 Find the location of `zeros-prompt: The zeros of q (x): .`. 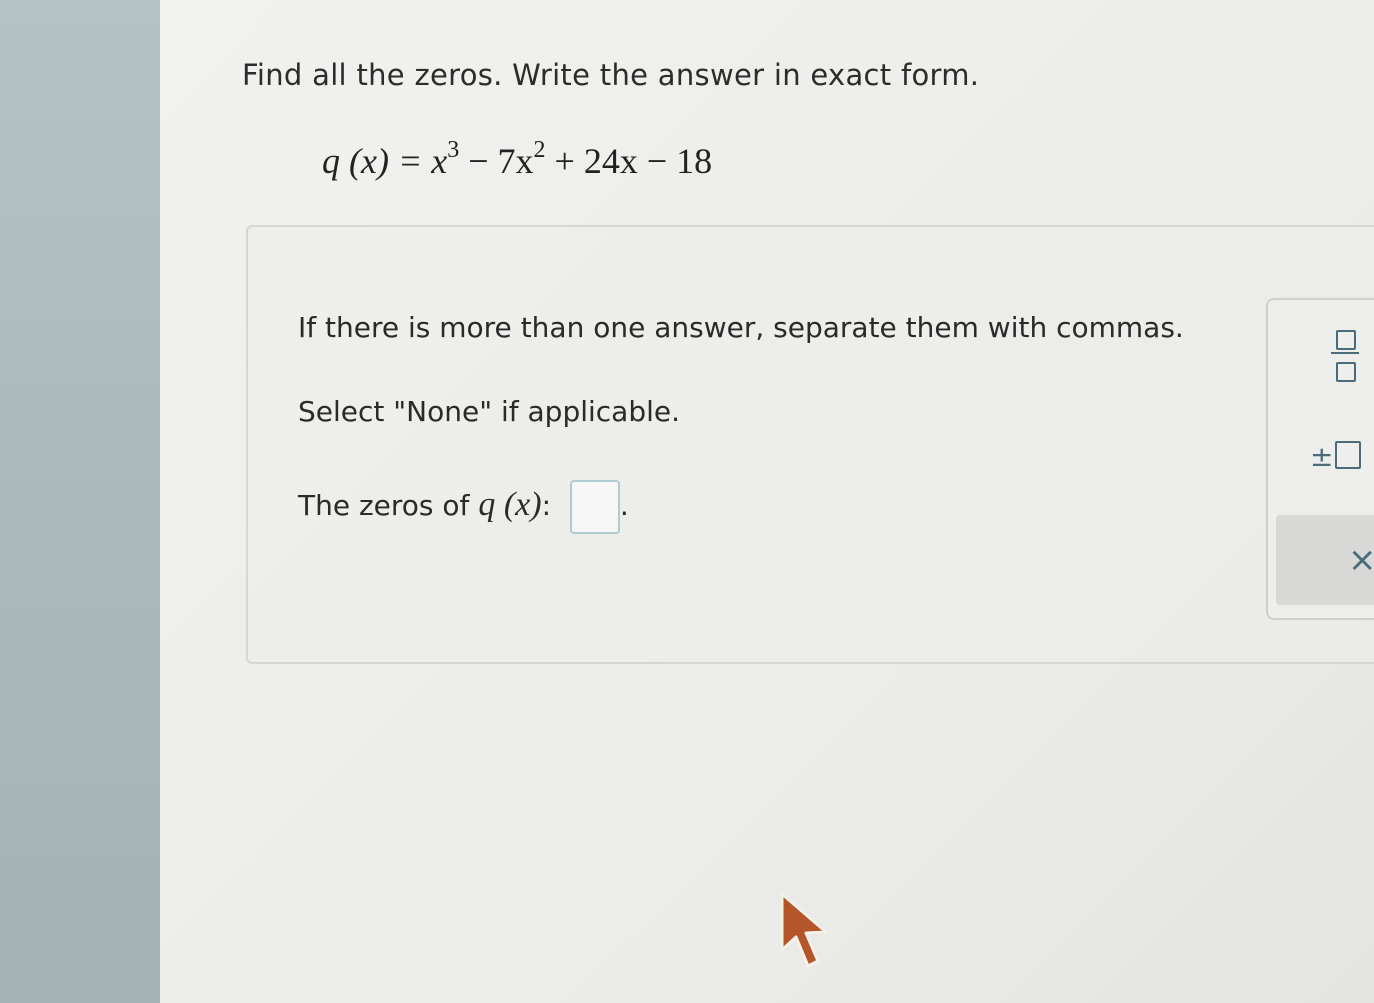

zeros-prompt: The zeros of q (x): . is located at coordinates (463, 507).